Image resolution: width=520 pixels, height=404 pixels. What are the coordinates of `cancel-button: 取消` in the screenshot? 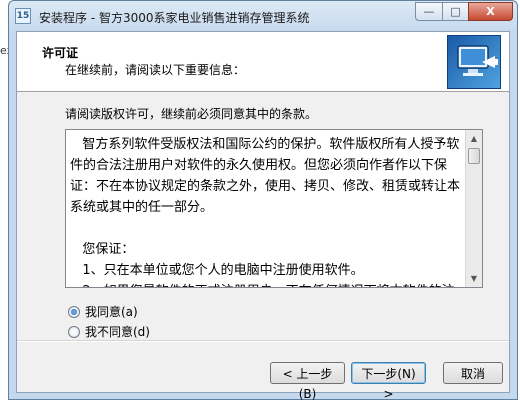 It's located at (473, 373).